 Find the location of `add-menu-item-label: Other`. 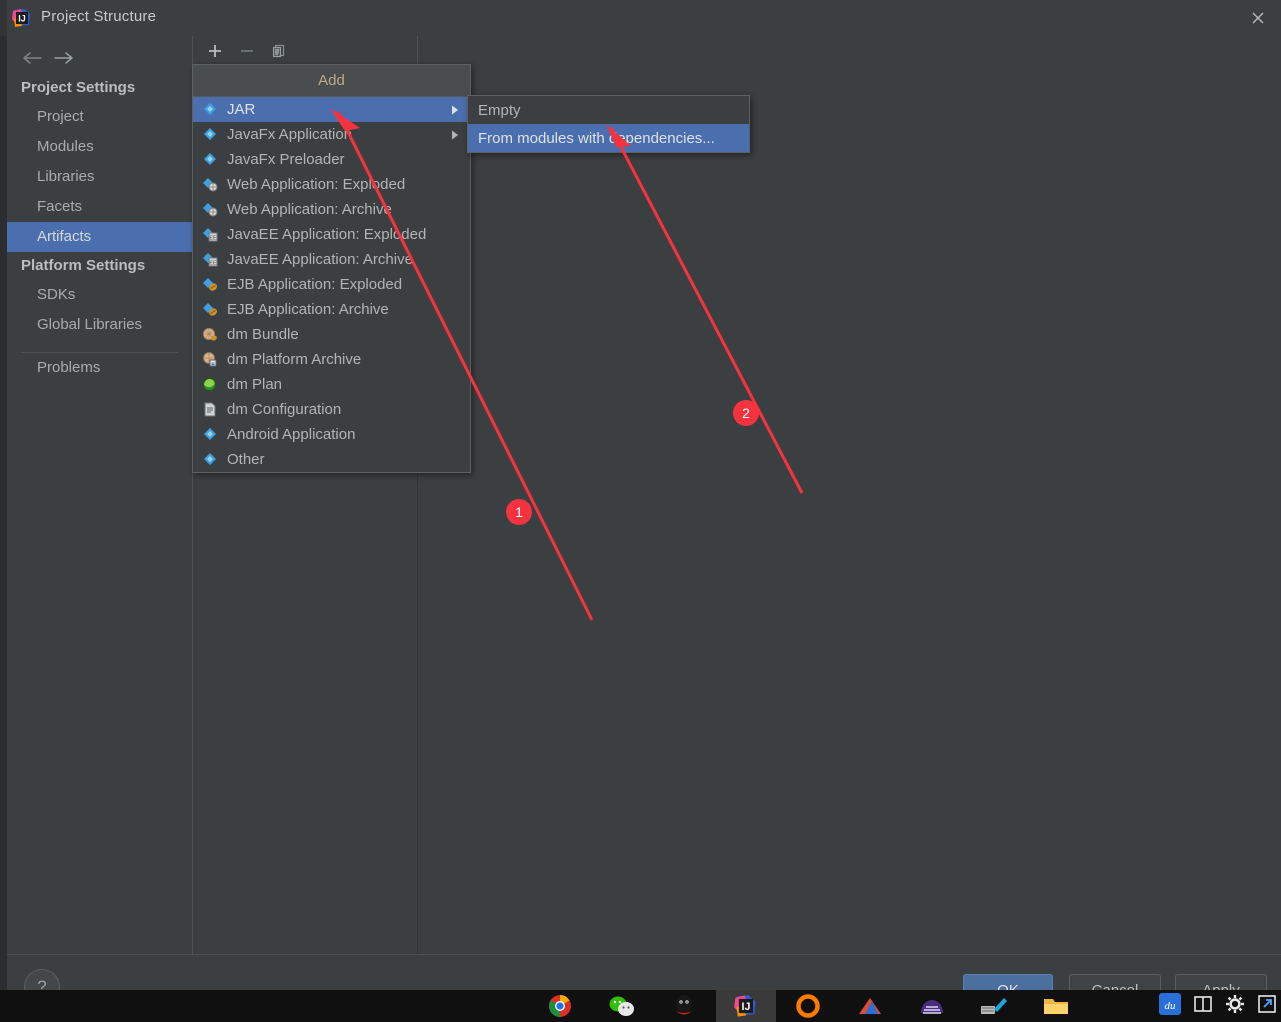

add-menu-item-label: Other is located at coordinates (246, 459).